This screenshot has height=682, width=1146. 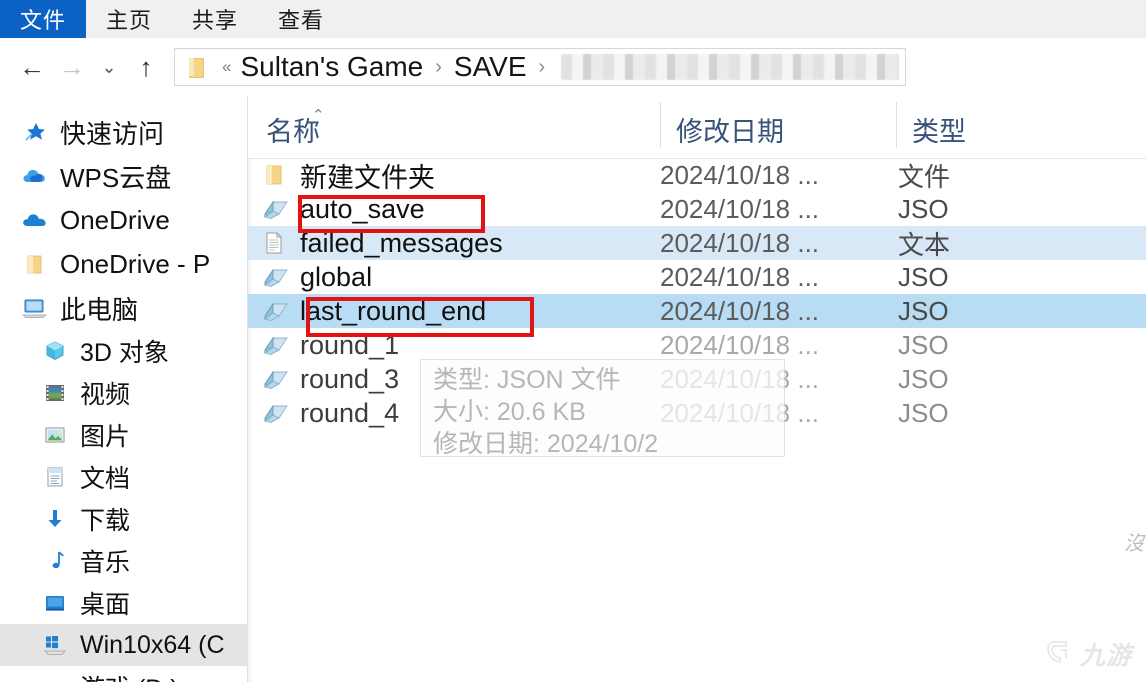 I want to click on sidebar-item-label: Win10x64 (C, so click(x=152, y=644).